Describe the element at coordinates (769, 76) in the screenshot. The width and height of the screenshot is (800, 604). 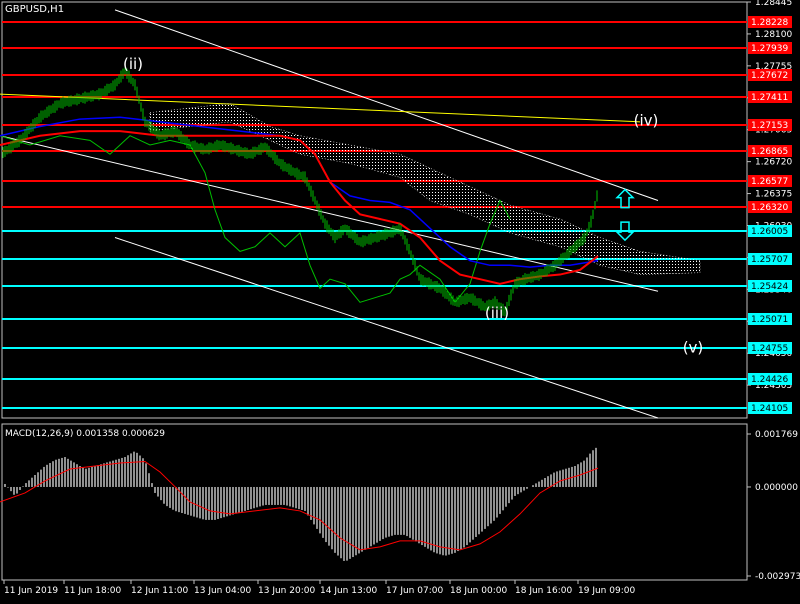
I see `resistance-price-label: 1.27672` at that location.